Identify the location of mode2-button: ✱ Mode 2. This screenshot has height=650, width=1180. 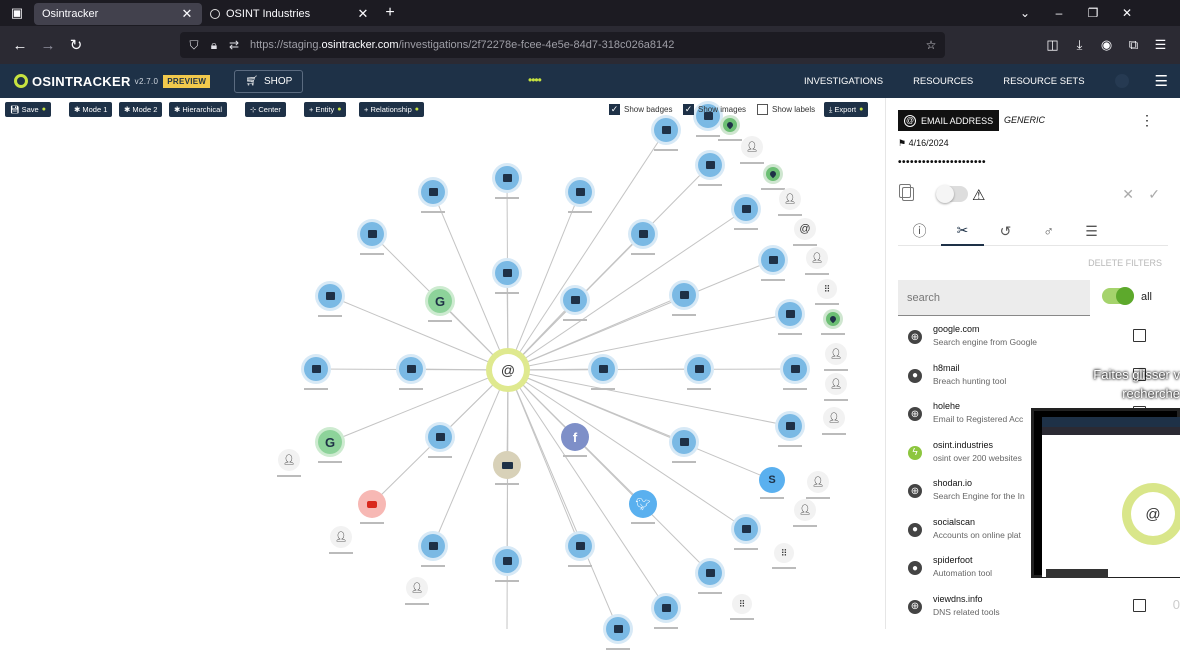
(141, 109).